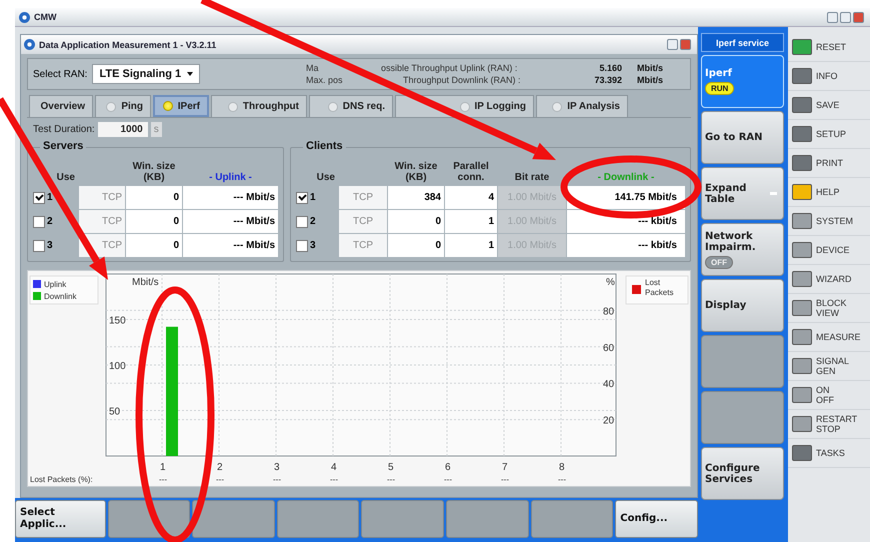 This screenshot has height=542, width=870. What do you see at coordinates (532, 178) in the screenshot?
I see `column-header: Bit rate` at bounding box center [532, 178].